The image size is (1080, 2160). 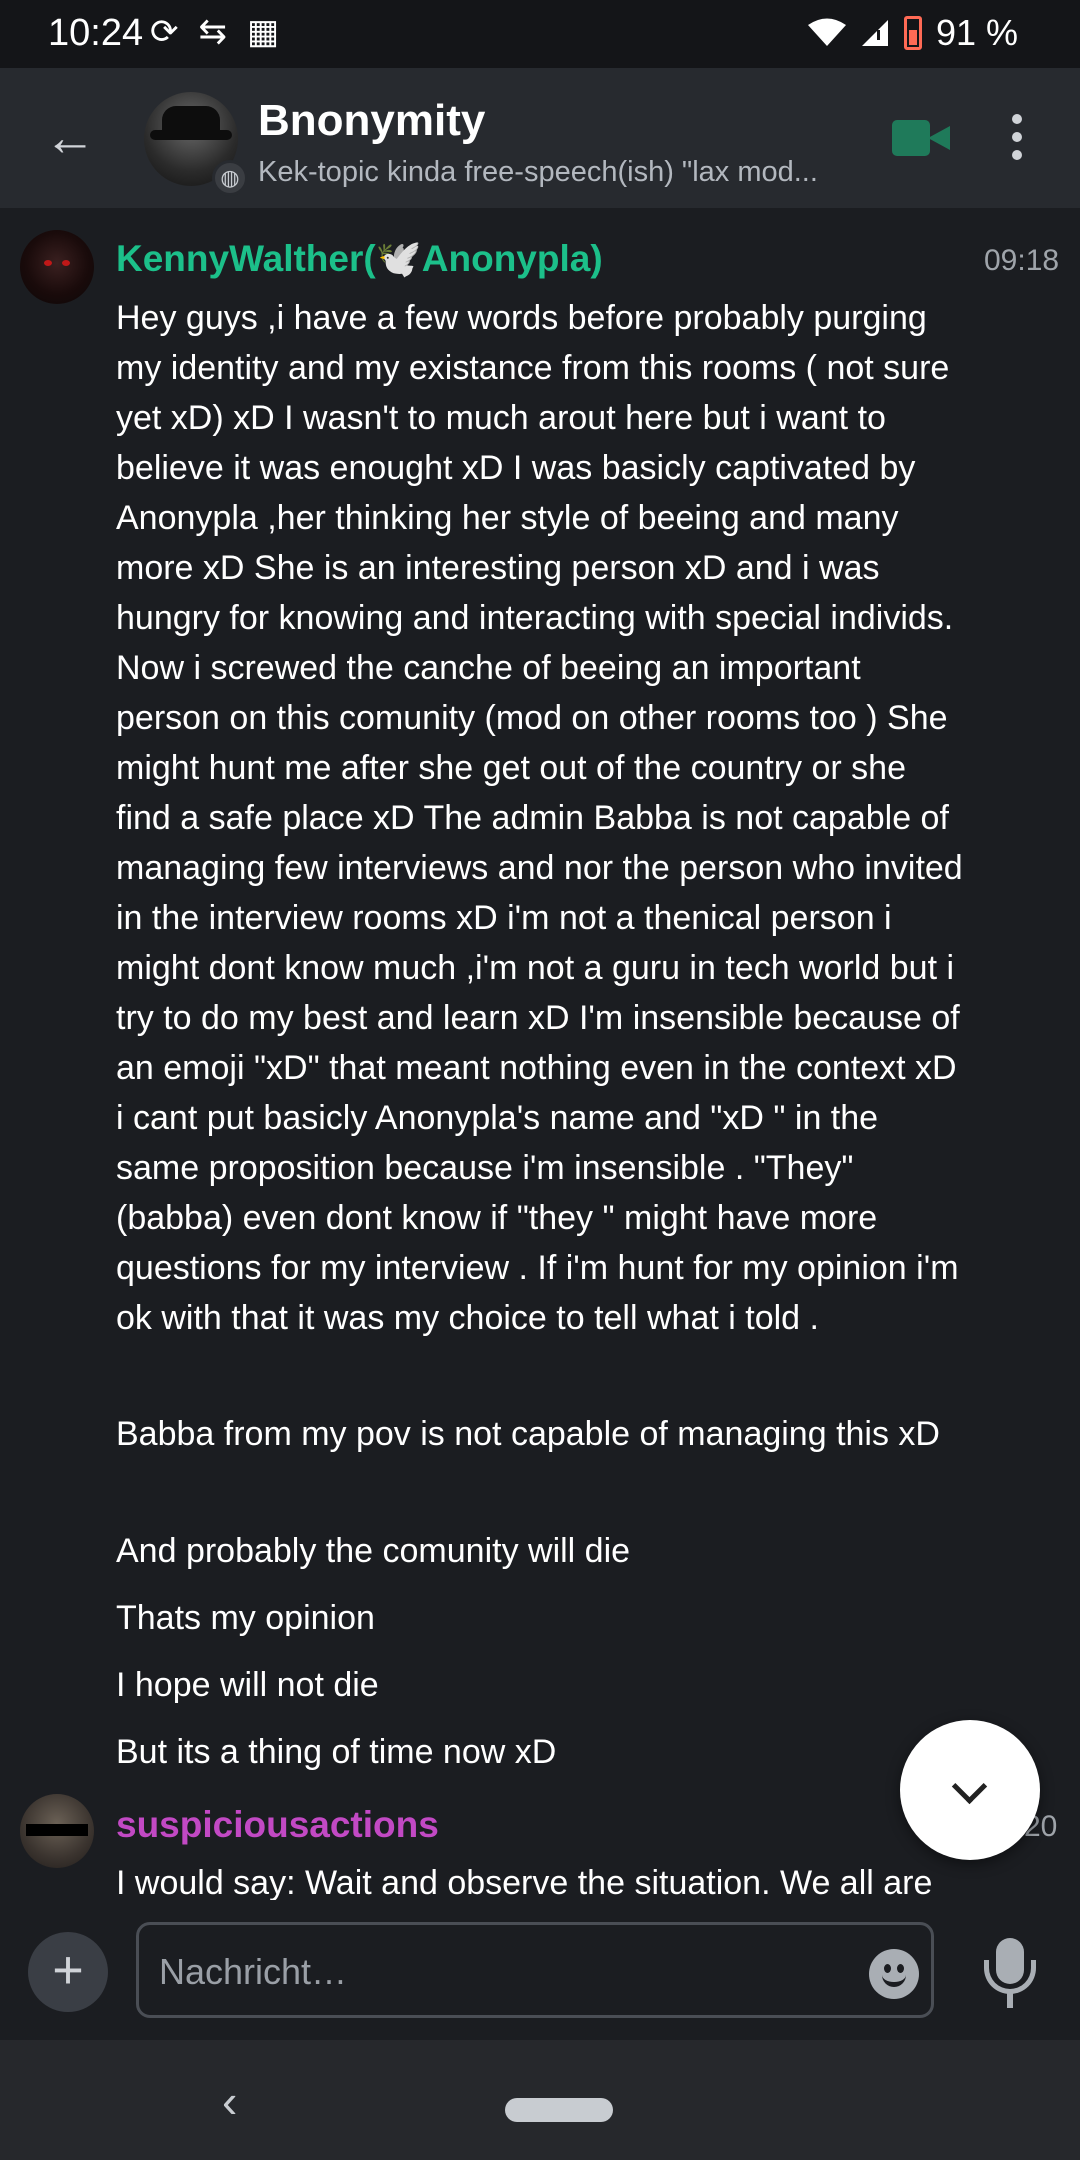 What do you see at coordinates (969, 1786) in the screenshot?
I see `chevron-down-icon` at bounding box center [969, 1786].